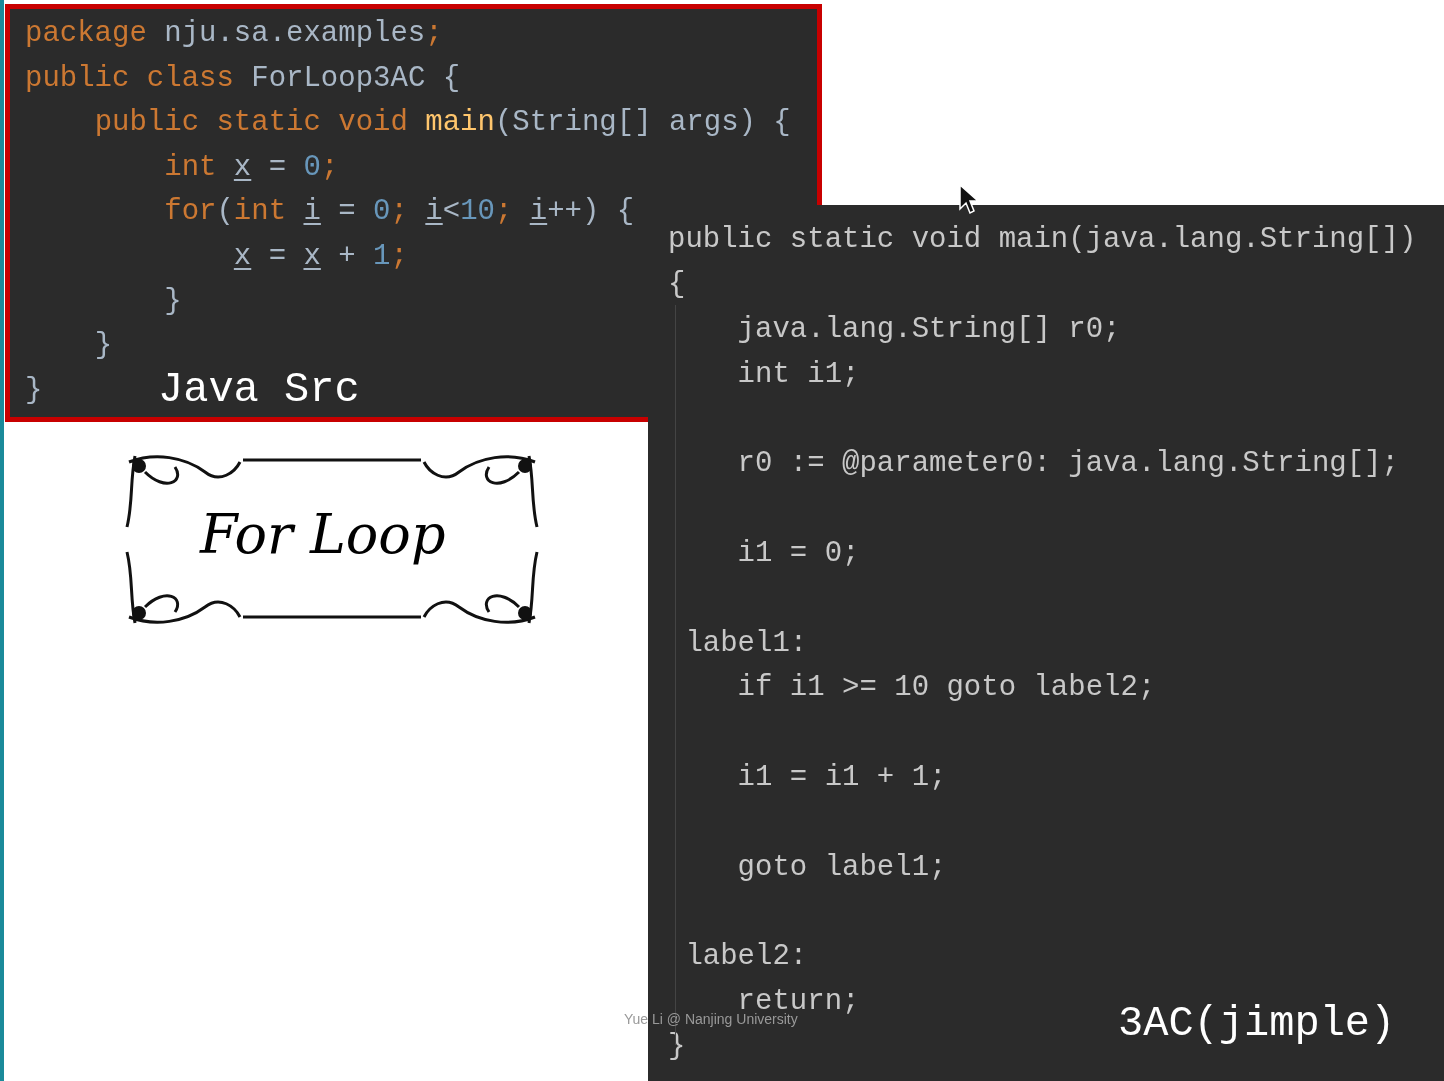 Image resolution: width=1444 pixels, height=1081 pixels. I want to click on code-line: int x = 0;, so click(251, 167).